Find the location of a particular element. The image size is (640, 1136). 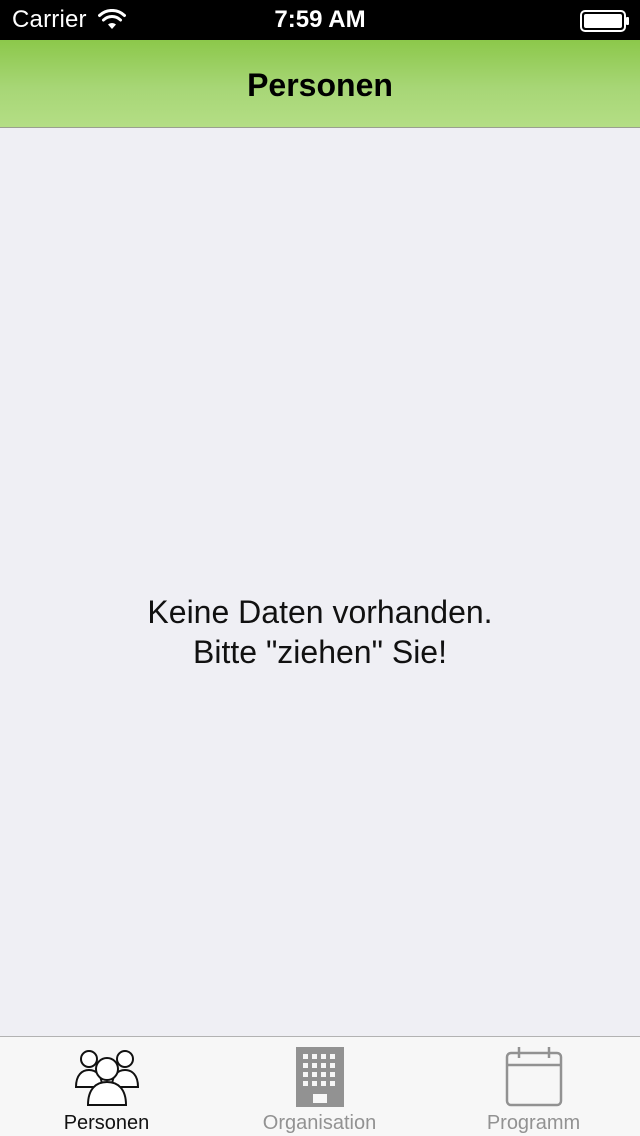

calendar-icon is located at coordinates (533, 1077).